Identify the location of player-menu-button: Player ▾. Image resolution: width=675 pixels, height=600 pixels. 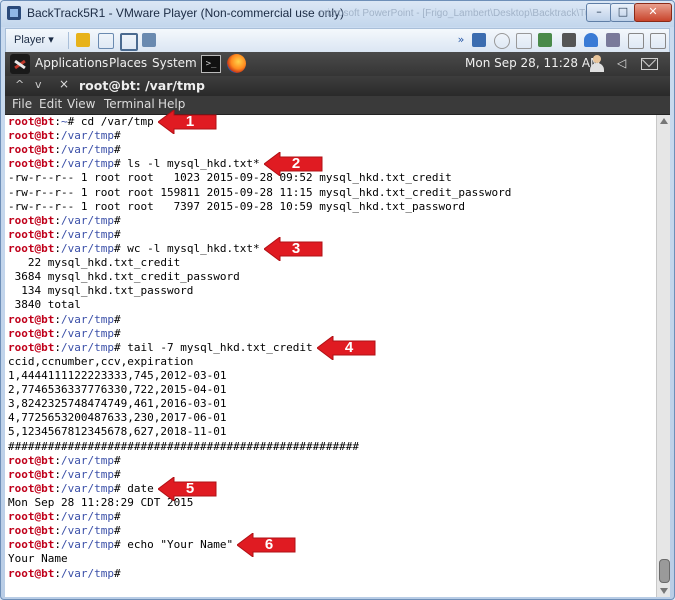
(34, 39).